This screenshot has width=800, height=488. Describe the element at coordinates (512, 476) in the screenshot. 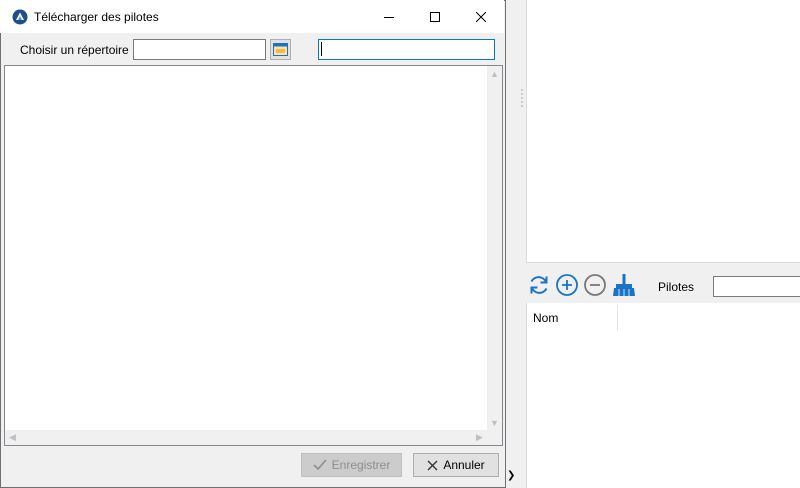

I see `chevron-right-icon: ❯` at that location.